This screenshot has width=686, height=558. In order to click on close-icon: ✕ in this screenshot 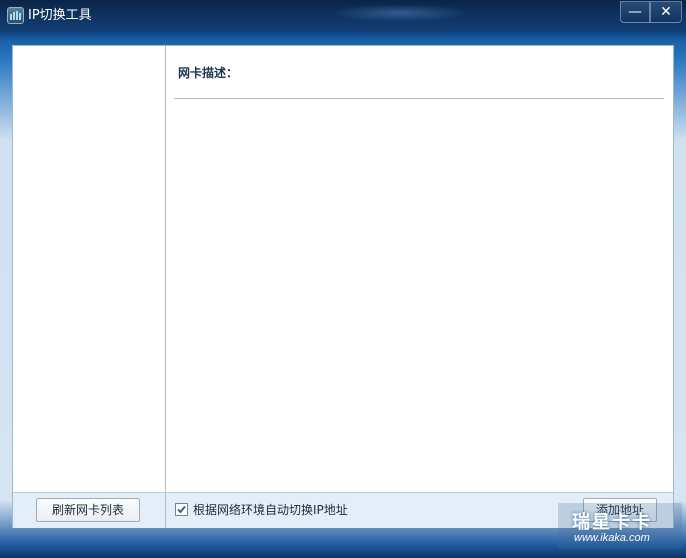, I will do `click(666, 12)`.